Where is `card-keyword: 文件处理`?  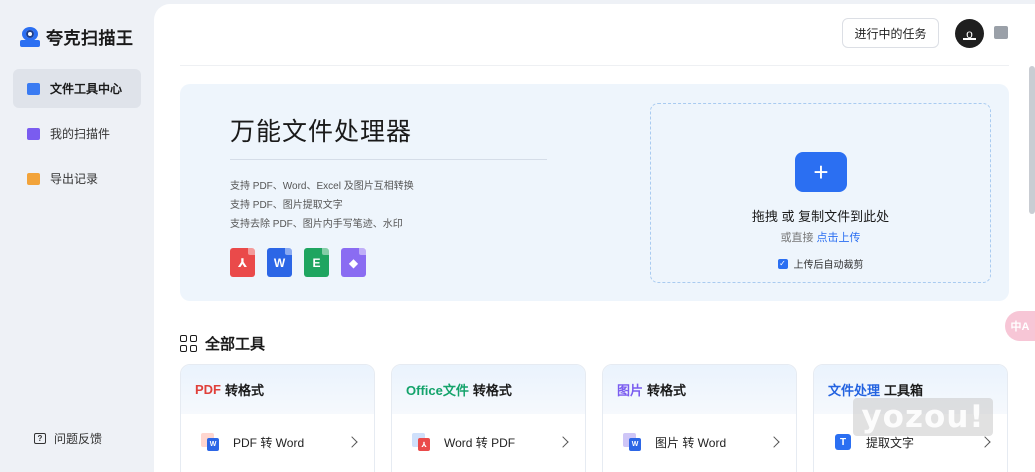 card-keyword: 文件处理 is located at coordinates (854, 390).